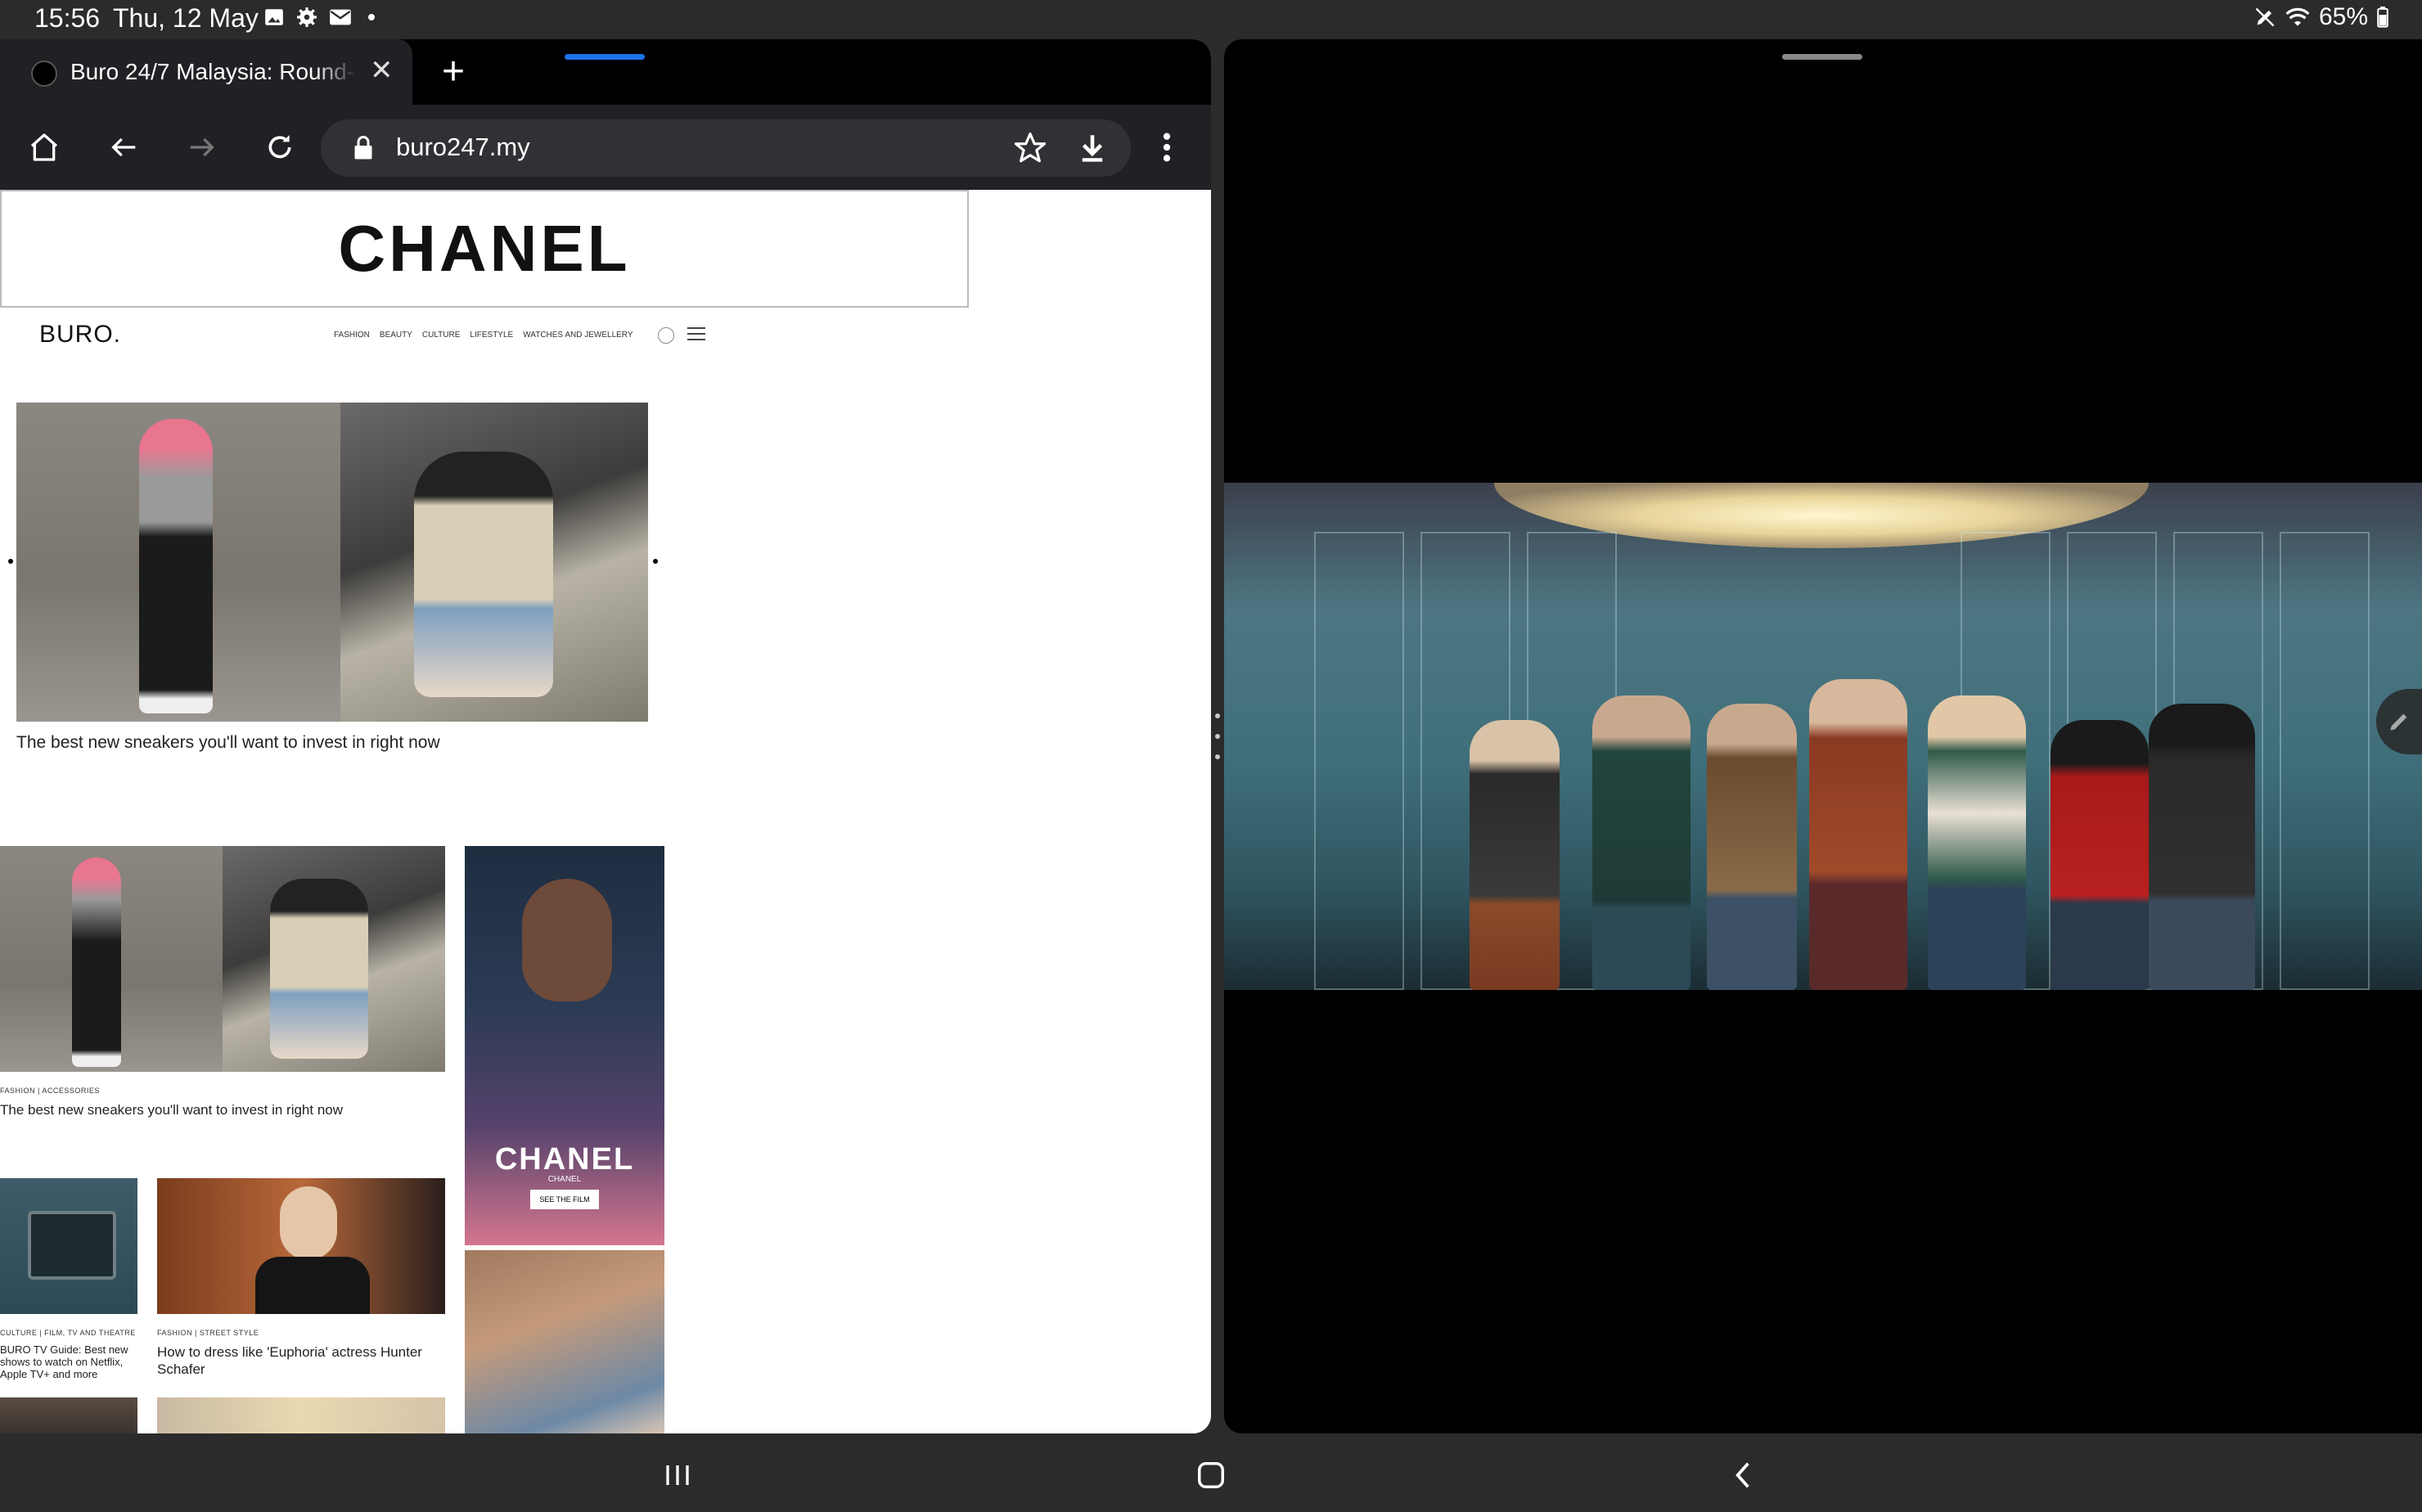 The width and height of the screenshot is (2422, 1512). I want to click on home-nav-button, so click(1211, 1476).